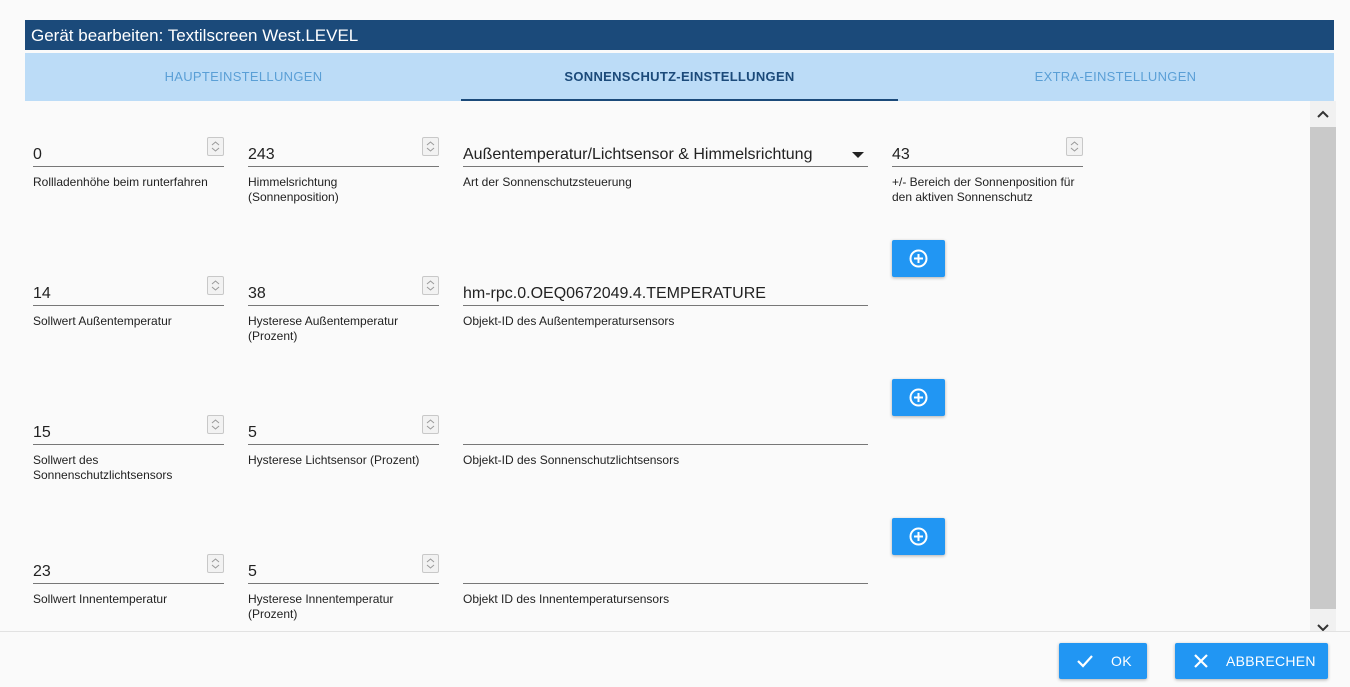 The width and height of the screenshot is (1350, 687). I want to click on scroll-down-icon, so click(1323, 624).